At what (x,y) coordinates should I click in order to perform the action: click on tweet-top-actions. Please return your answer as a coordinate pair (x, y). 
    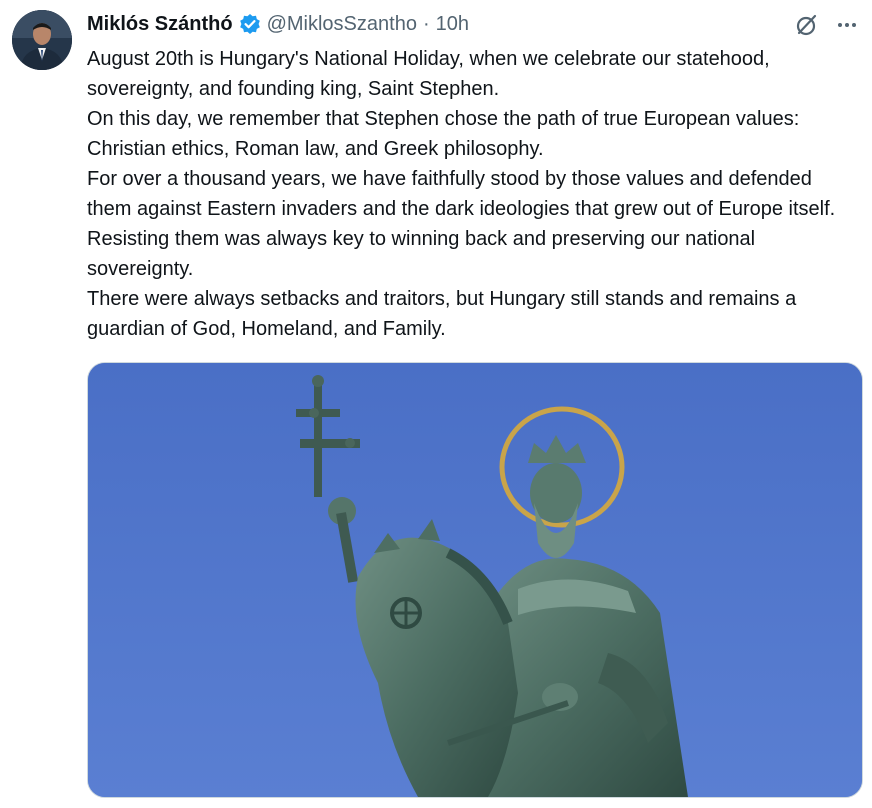
    Looking at the image, I should click on (827, 25).